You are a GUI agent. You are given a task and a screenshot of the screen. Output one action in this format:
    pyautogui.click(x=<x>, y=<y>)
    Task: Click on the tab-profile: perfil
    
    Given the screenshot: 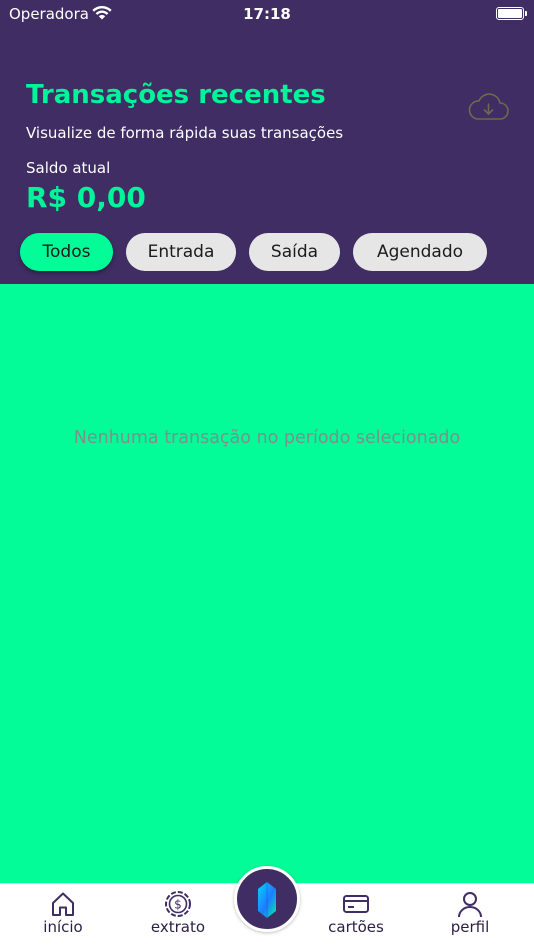 What is the action you would take?
    pyautogui.click(x=470, y=917)
    